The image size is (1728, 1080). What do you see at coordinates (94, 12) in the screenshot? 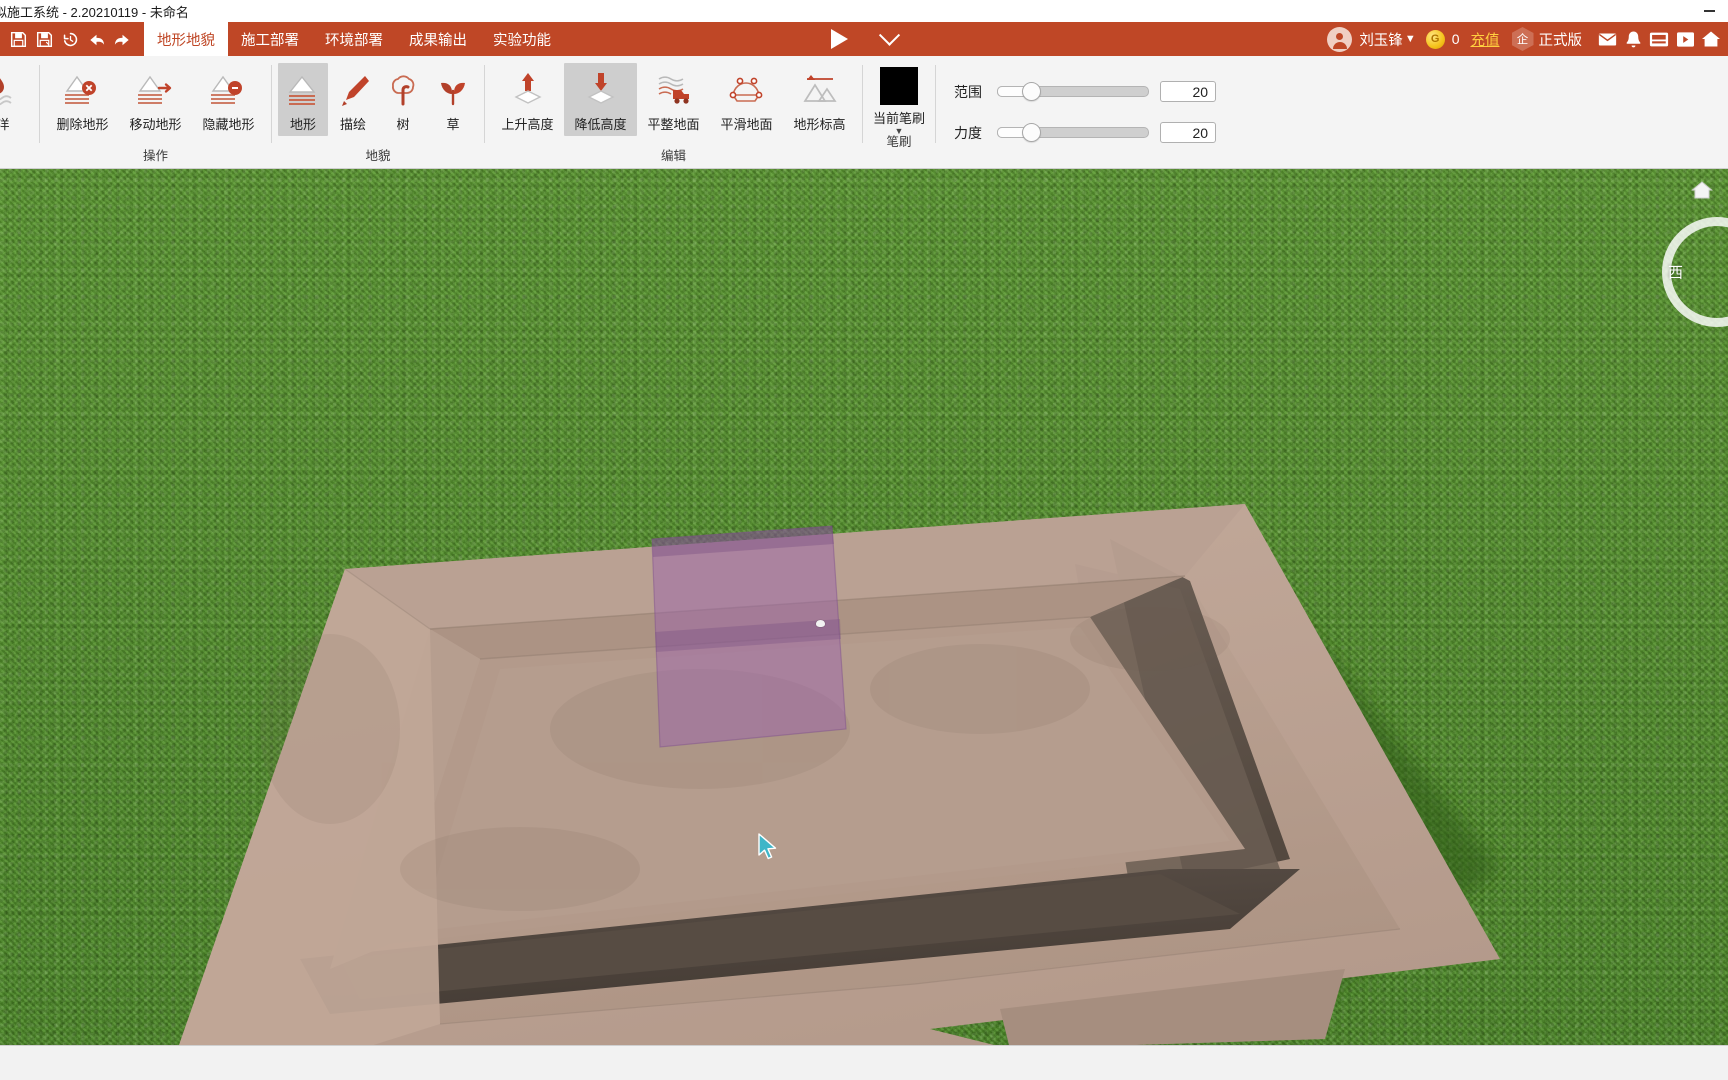
I see `window-title: 拟施工系统 - 2.20210119 - 未命名` at bounding box center [94, 12].